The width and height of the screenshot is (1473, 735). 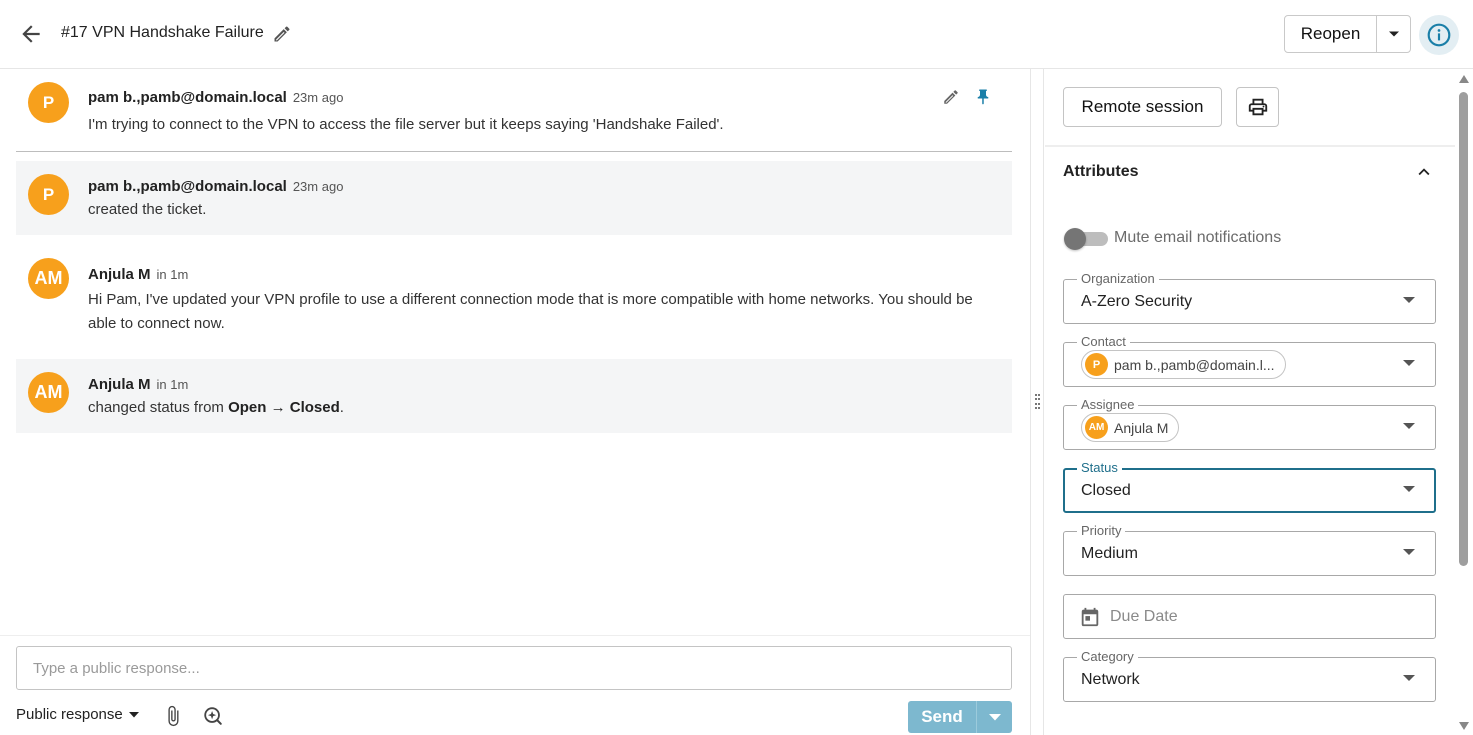 I want to click on mute-email-label: Mute email notifications, so click(x=1198, y=237).